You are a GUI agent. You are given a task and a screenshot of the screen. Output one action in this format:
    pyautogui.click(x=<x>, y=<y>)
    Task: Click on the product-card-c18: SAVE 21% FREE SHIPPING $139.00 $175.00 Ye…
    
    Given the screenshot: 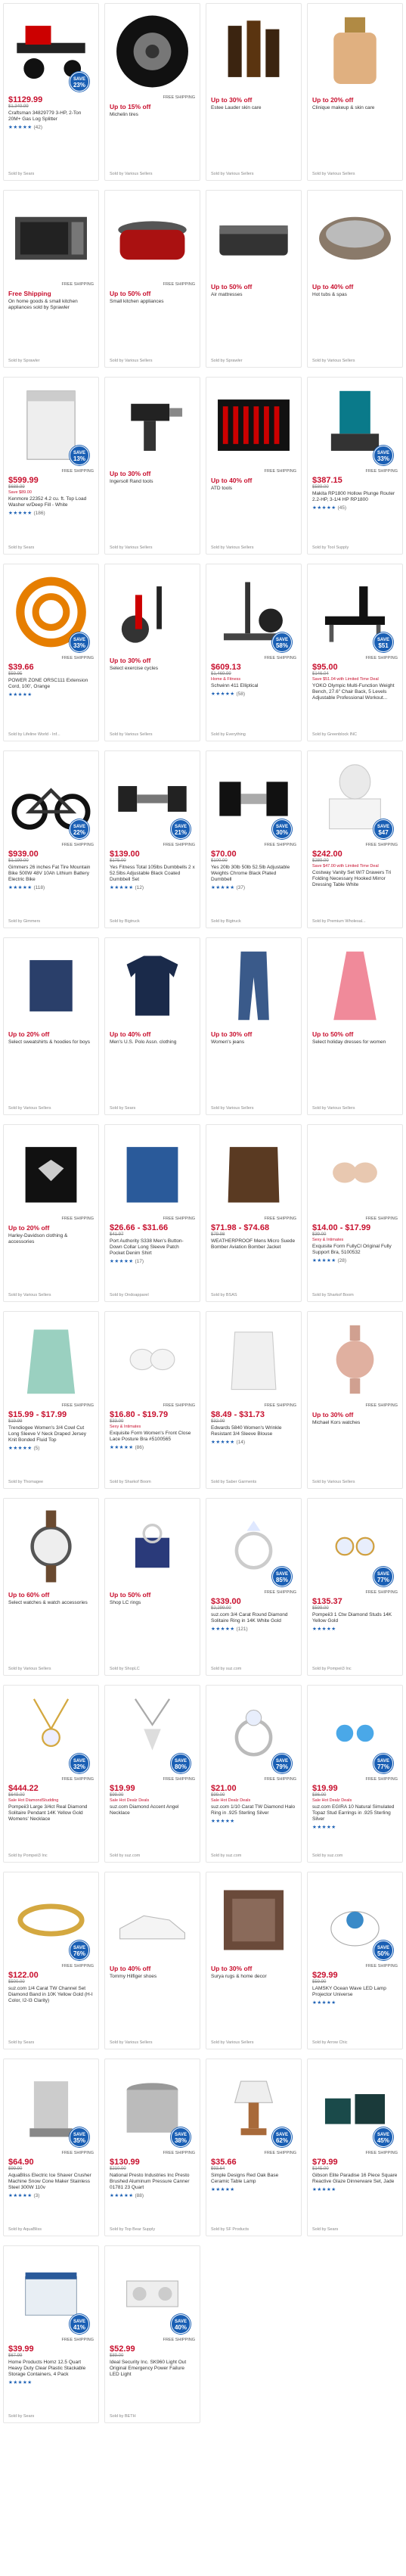 What is the action you would take?
    pyautogui.click(x=152, y=839)
    